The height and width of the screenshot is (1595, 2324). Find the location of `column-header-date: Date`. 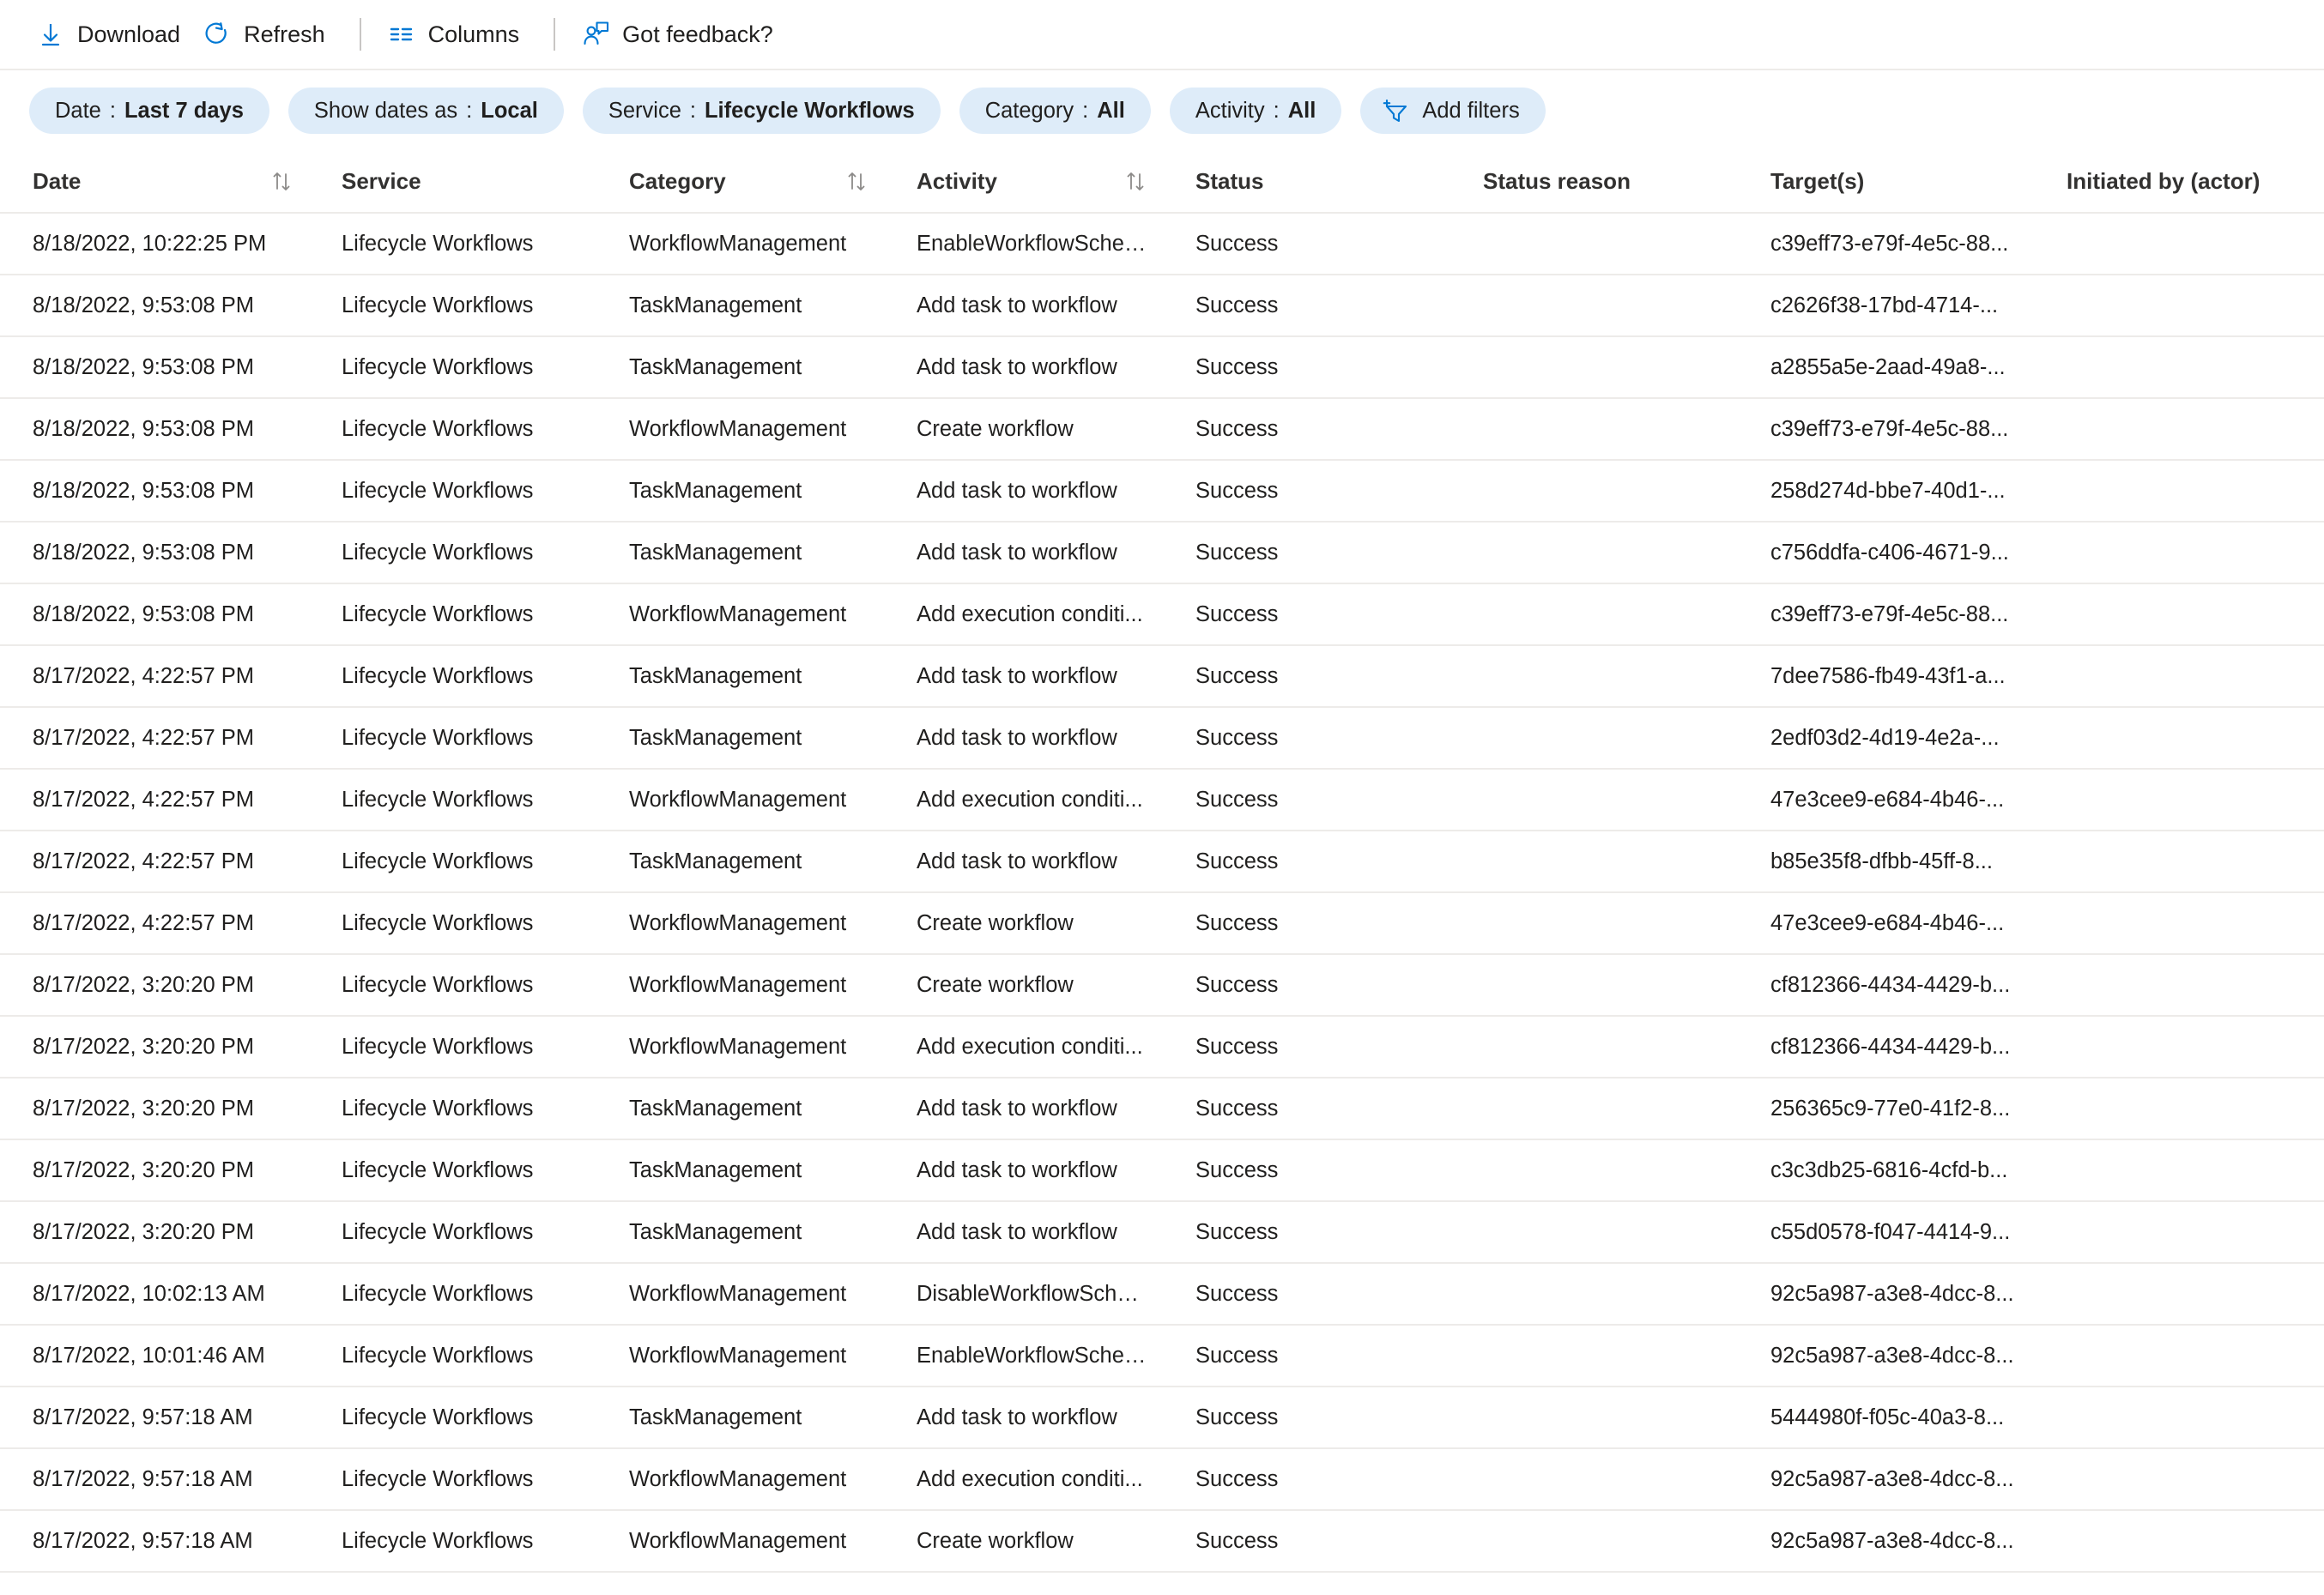

column-header-date: Date is located at coordinates (154, 183).